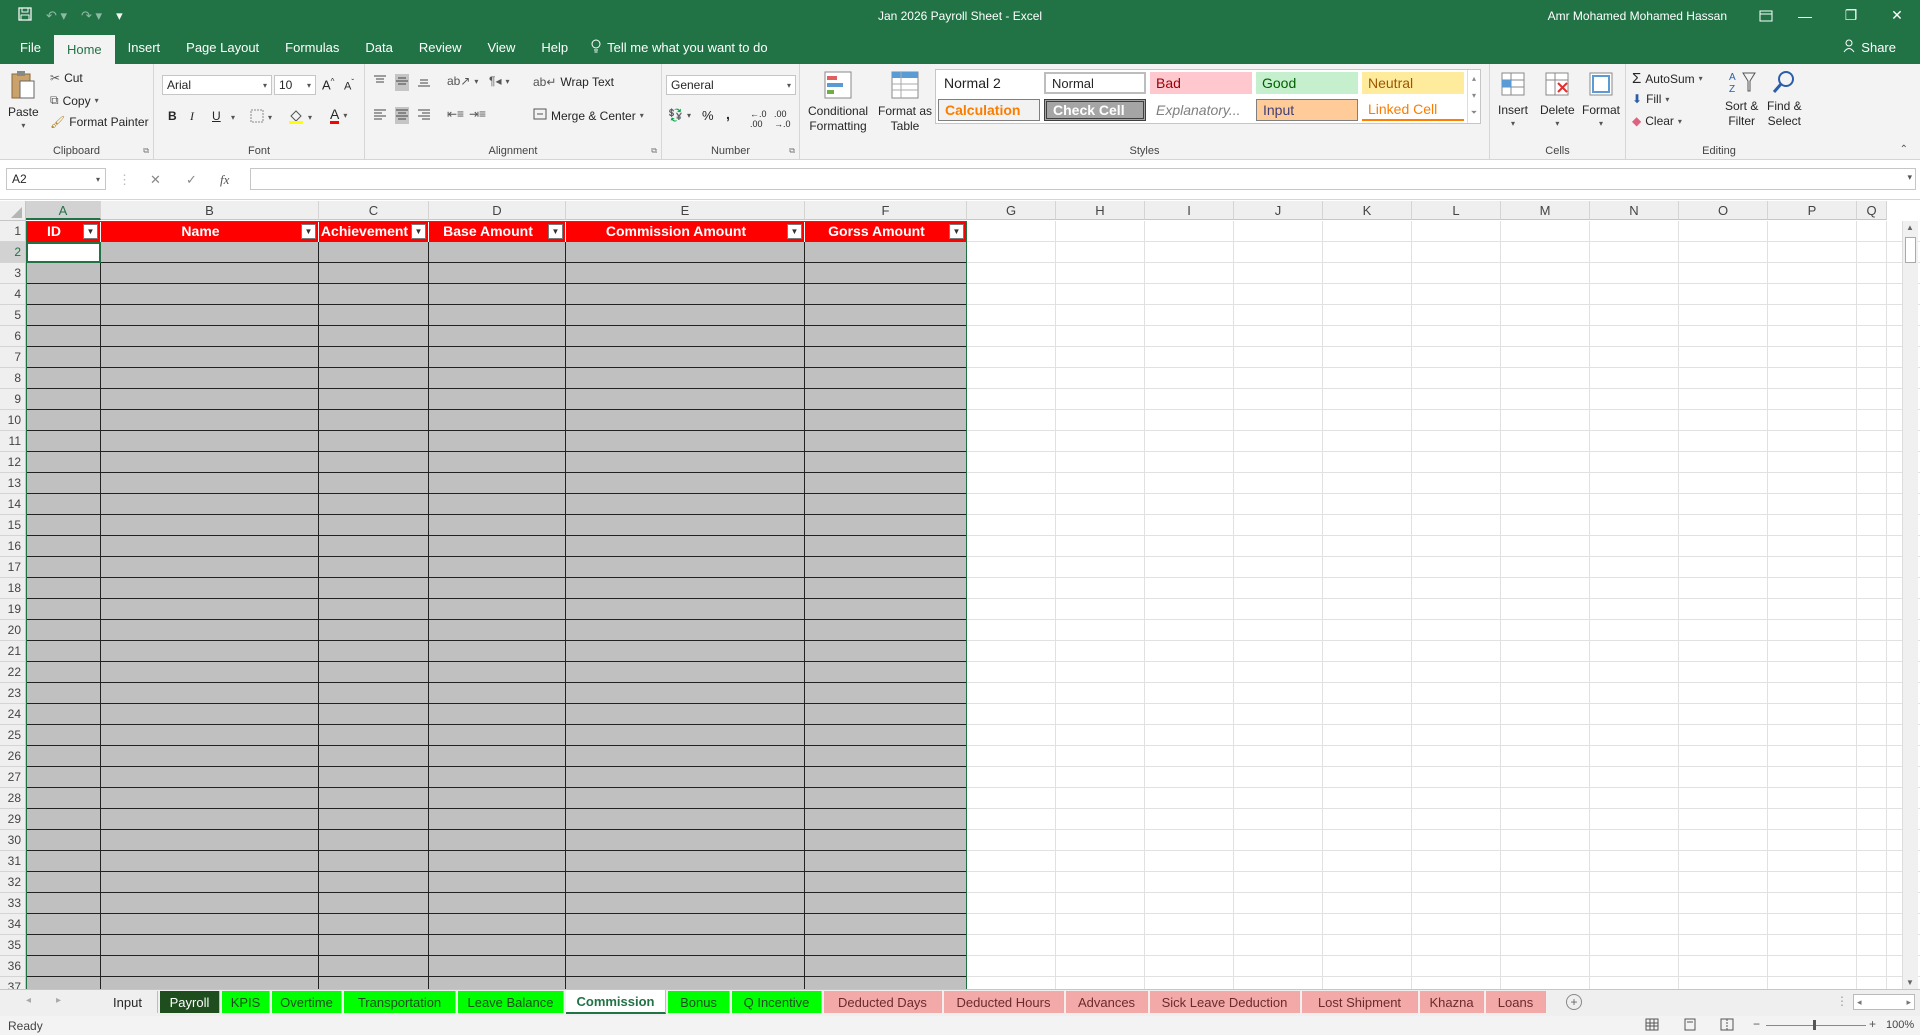  I want to click on merge-center-button: Merge & Center ▾, so click(588, 115).